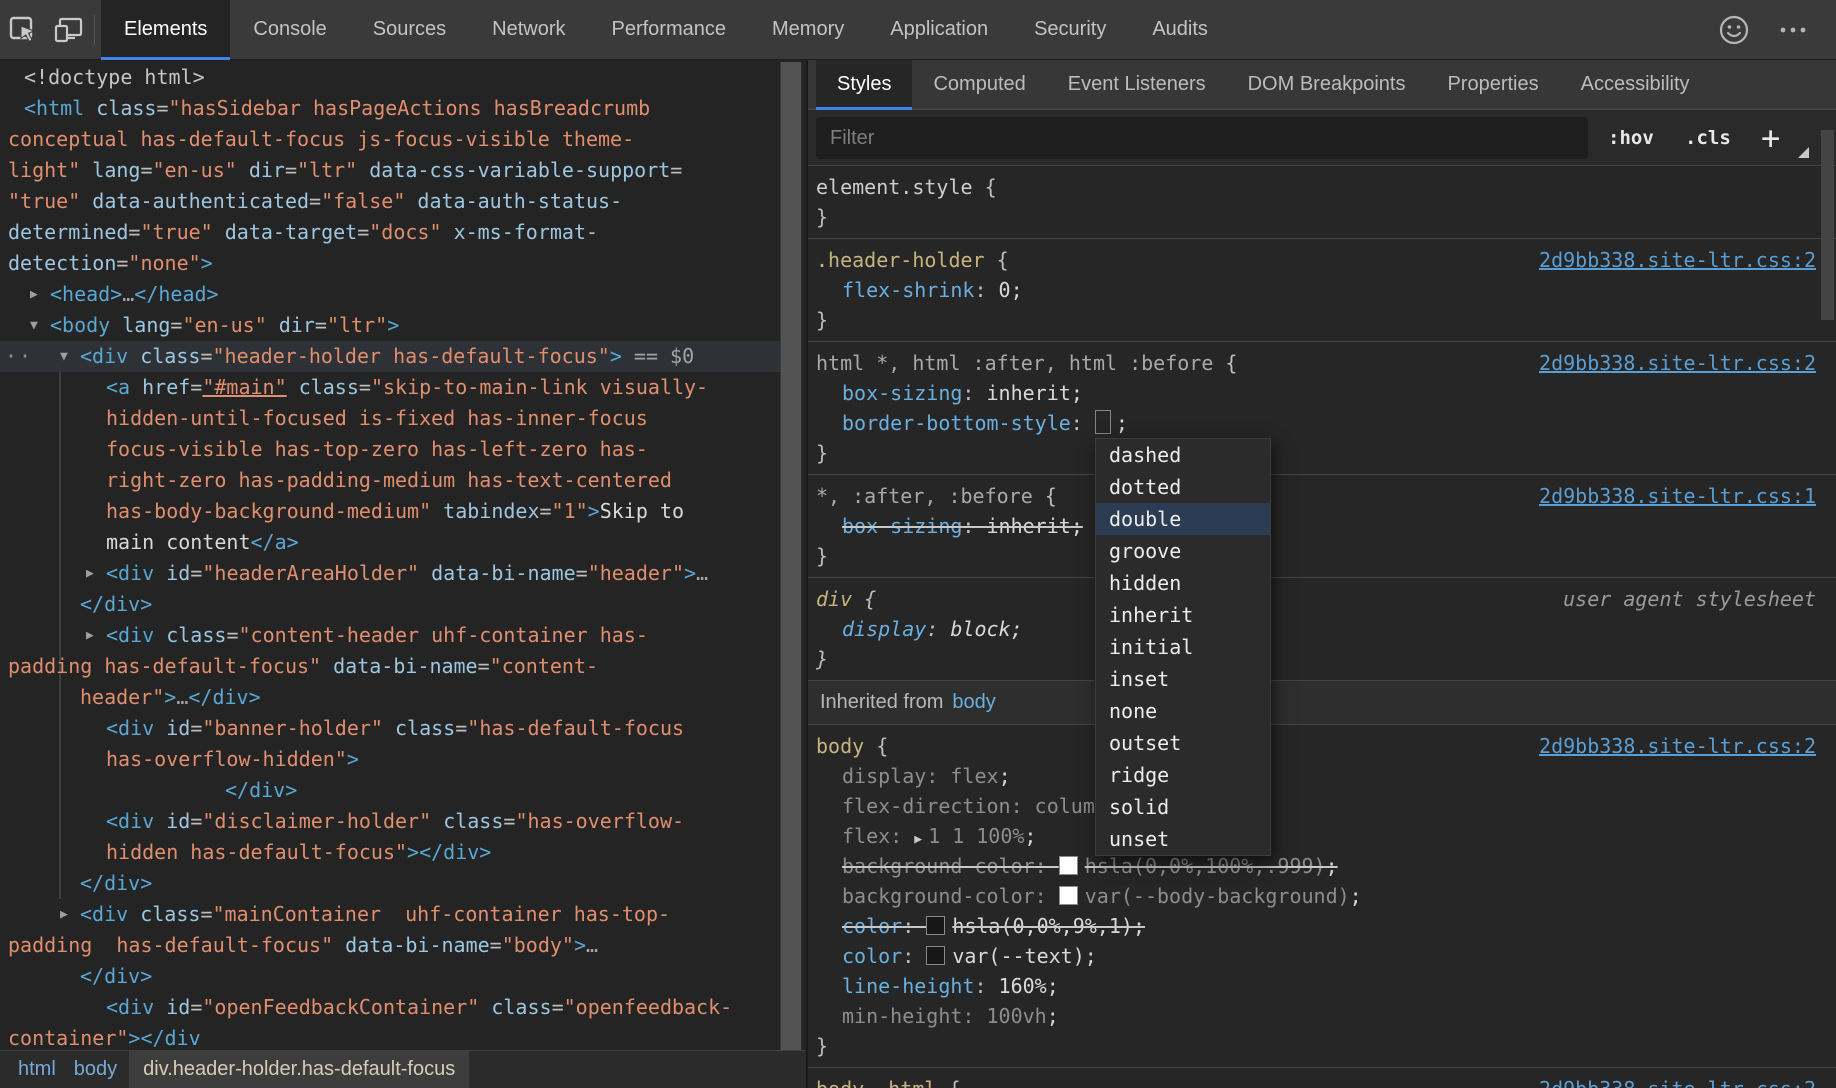 The height and width of the screenshot is (1088, 1836). Describe the element at coordinates (979, 85) in the screenshot. I see `styles-tab-computed: Computed` at that location.